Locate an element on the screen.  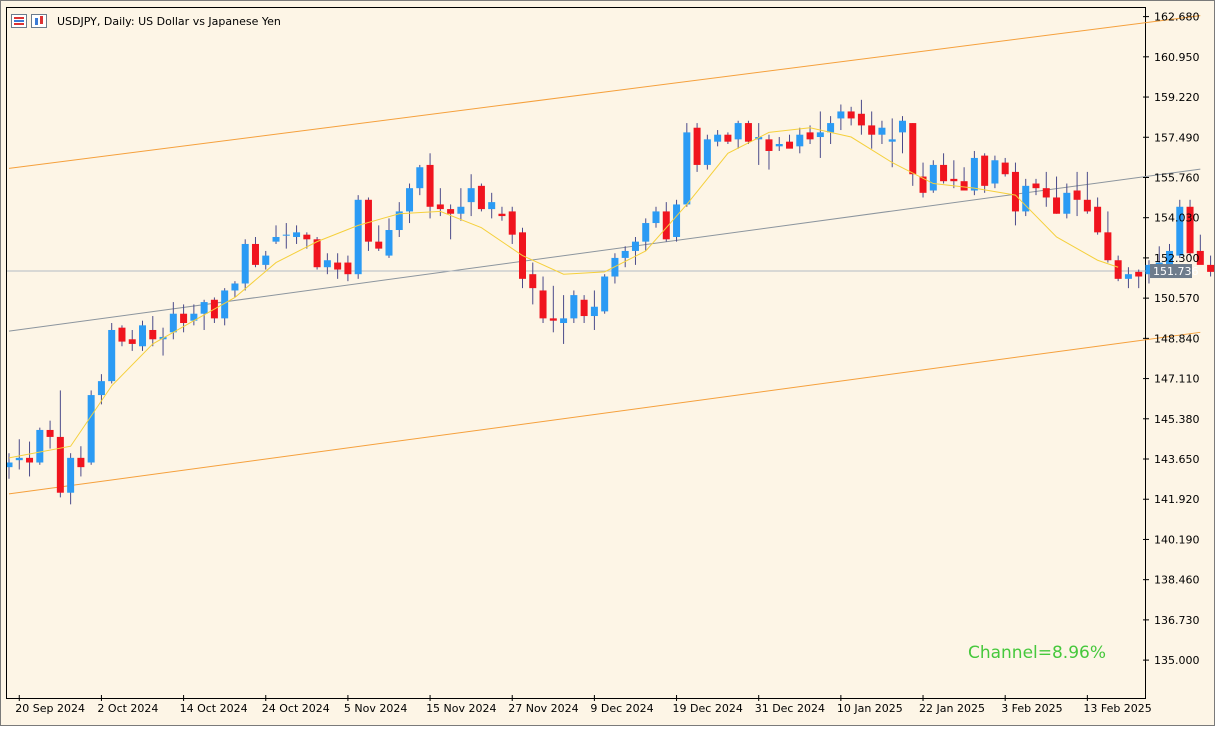
y-tick-label: 145.380 is located at coordinates (1177, 419).